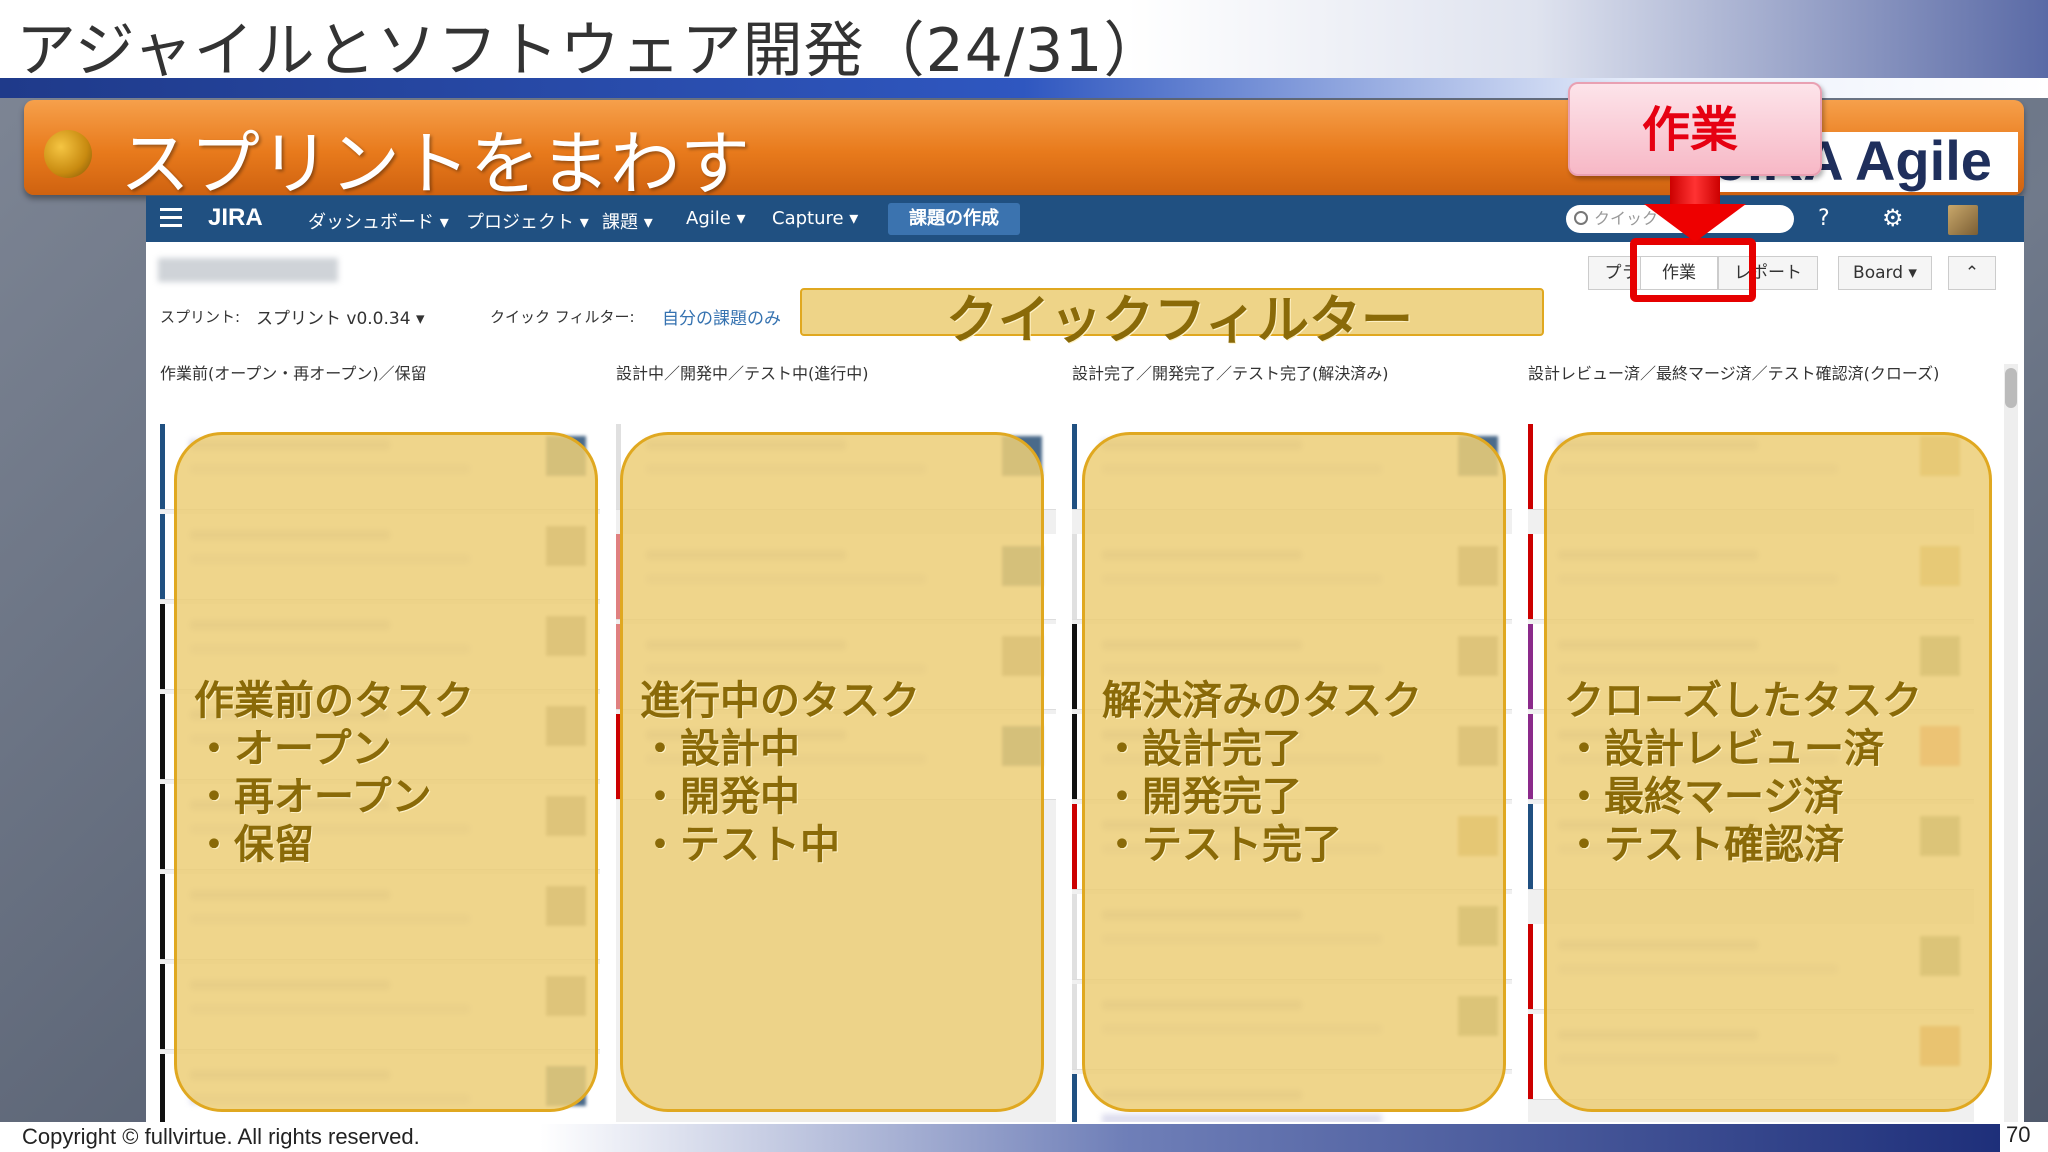  Describe the element at coordinates (68, 154) in the screenshot. I see `bullet-icon` at that location.